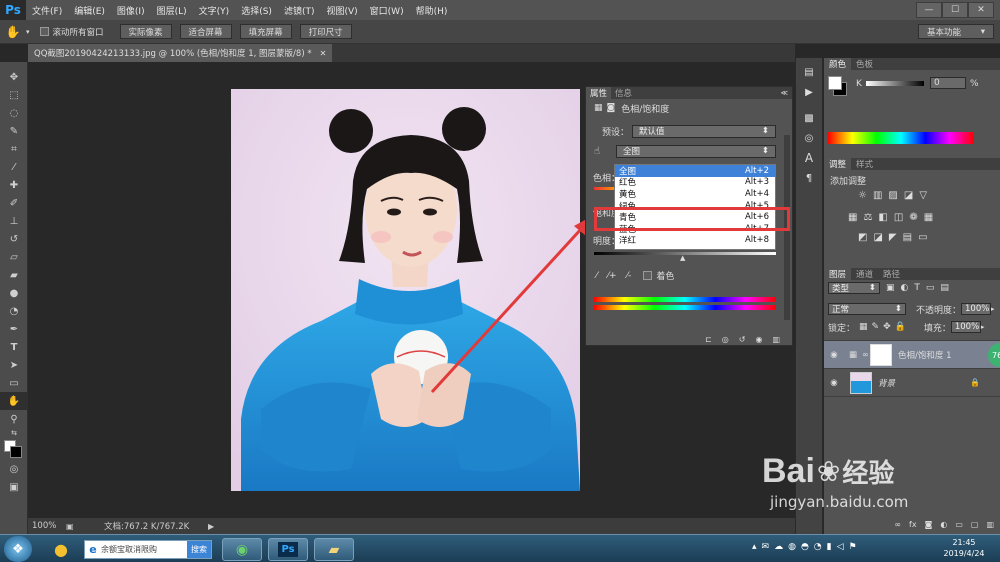 This screenshot has height=562, width=1000. What do you see at coordinates (876, 327) in the screenshot?
I see `lock-paint-icon: ✎` at bounding box center [876, 327].